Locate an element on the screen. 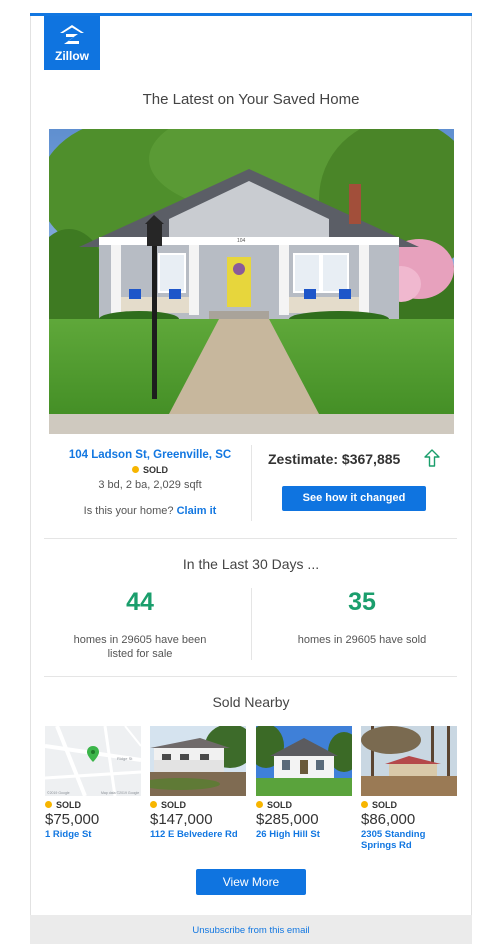 The width and height of the screenshot is (500, 944). listed-label-line2: listed for sale is located at coordinates (140, 654).